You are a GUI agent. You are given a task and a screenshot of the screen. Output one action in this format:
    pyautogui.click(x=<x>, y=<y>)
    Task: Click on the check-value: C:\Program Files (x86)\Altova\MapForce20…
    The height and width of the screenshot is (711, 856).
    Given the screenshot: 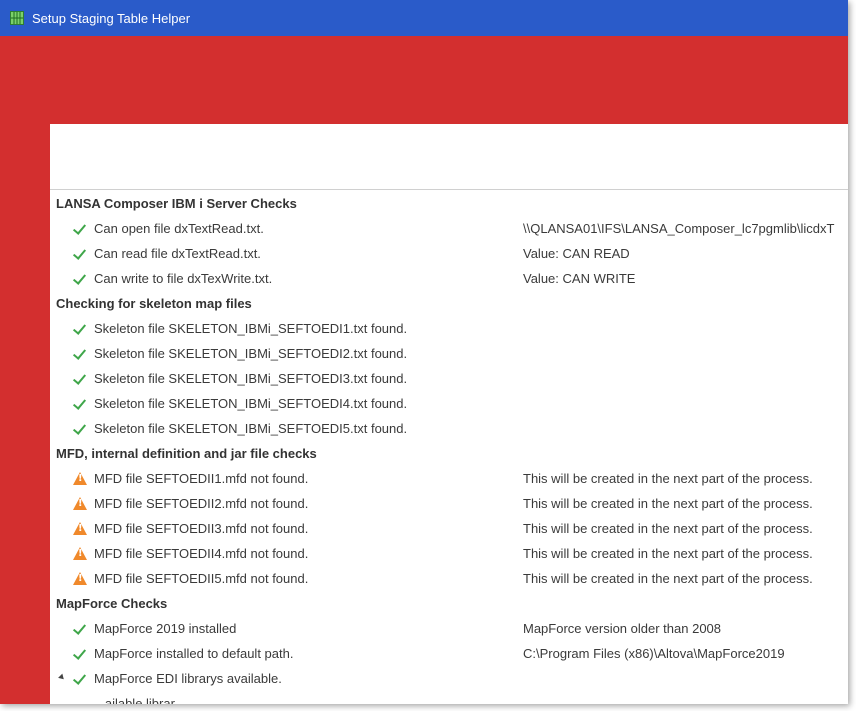 What is the action you would take?
    pyautogui.click(x=654, y=653)
    